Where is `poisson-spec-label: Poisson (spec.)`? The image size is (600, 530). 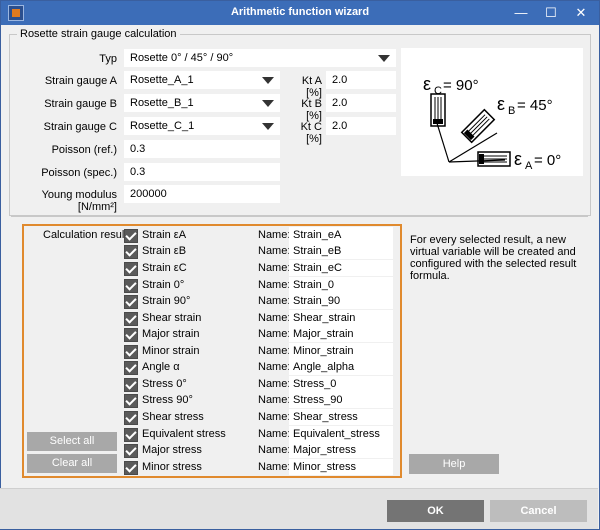 poisson-spec-label: Poisson (spec.) is located at coordinates (79, 173).